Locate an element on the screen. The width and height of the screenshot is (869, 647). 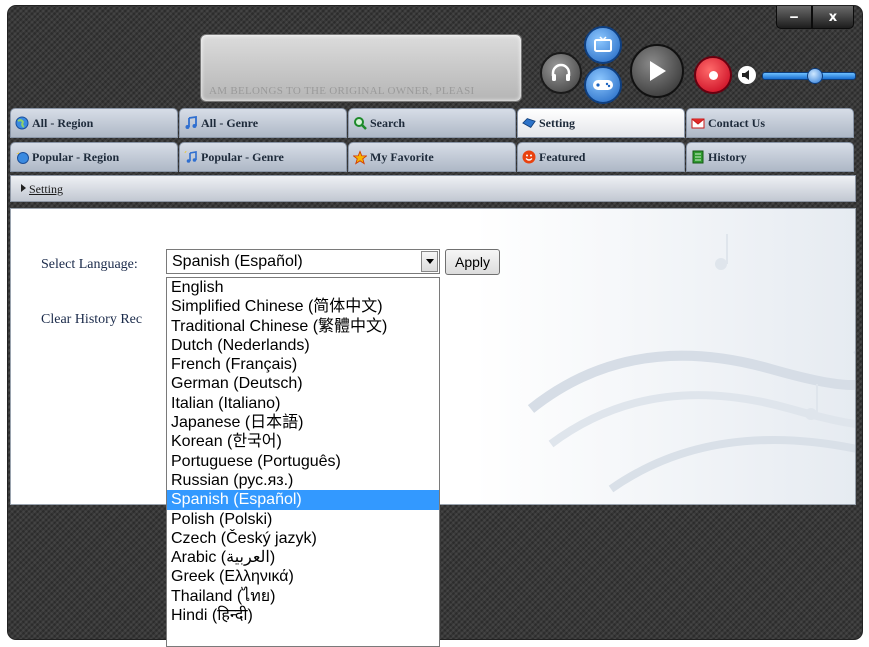
language-option: Greek (Ελληνικά) is located at coordinates (303, 576).